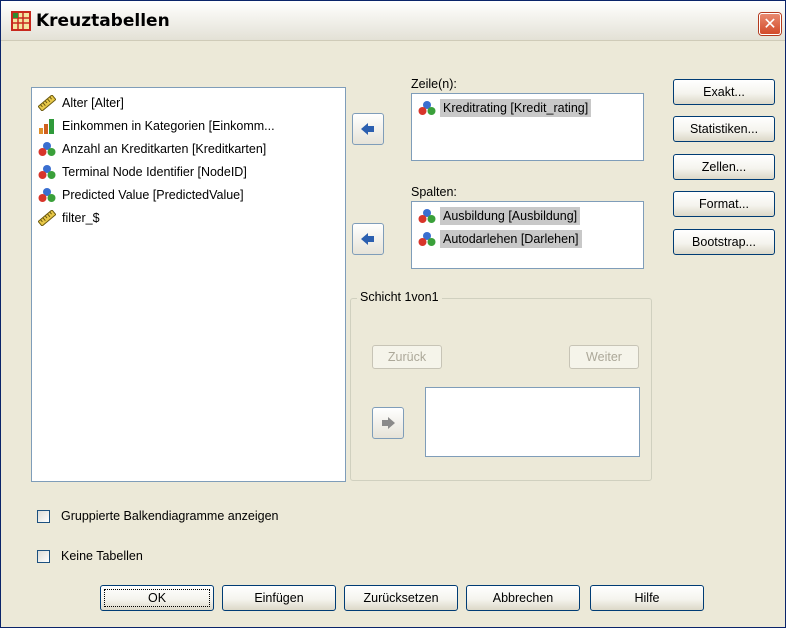 The image size is (786, 628). What do you see at coordinates (43, 516) in the screenshot?
I see `clustered-bars-checkbox` at bounding box center [43, 516].